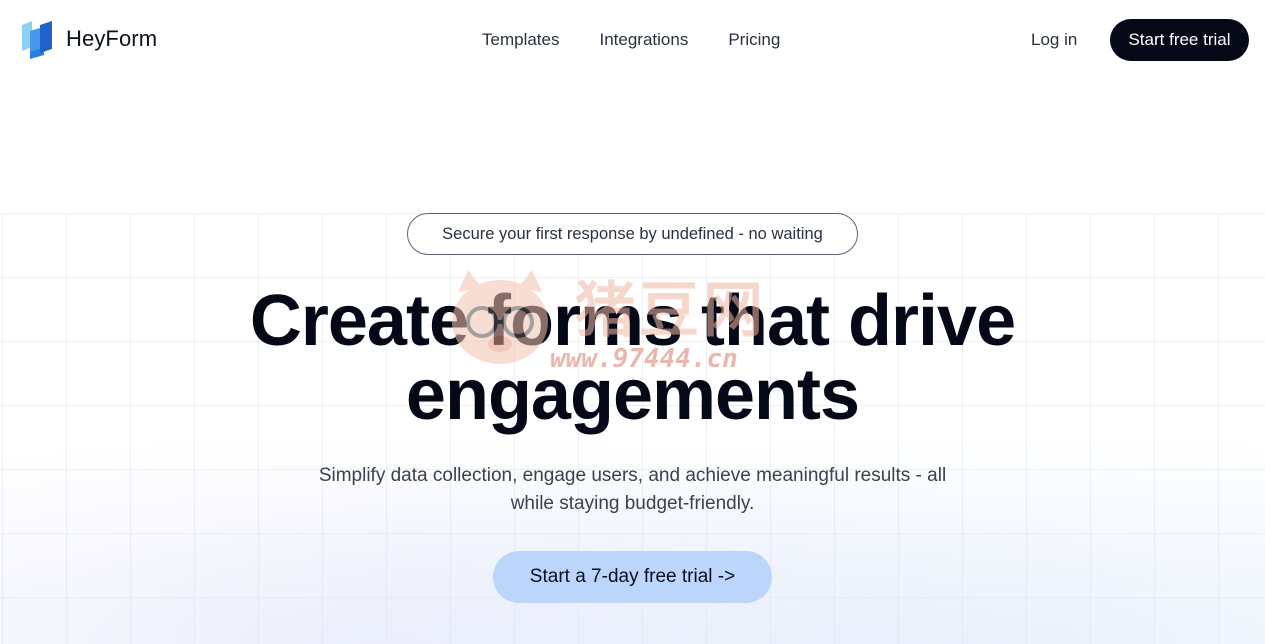 This screenshot has height=644, width=1265. What do you see at coordinates (632, 577) in the screenshot?
I see `start-7-day-trial-button: Start a 7-day free trial ->` at bounding box center [632, 577].